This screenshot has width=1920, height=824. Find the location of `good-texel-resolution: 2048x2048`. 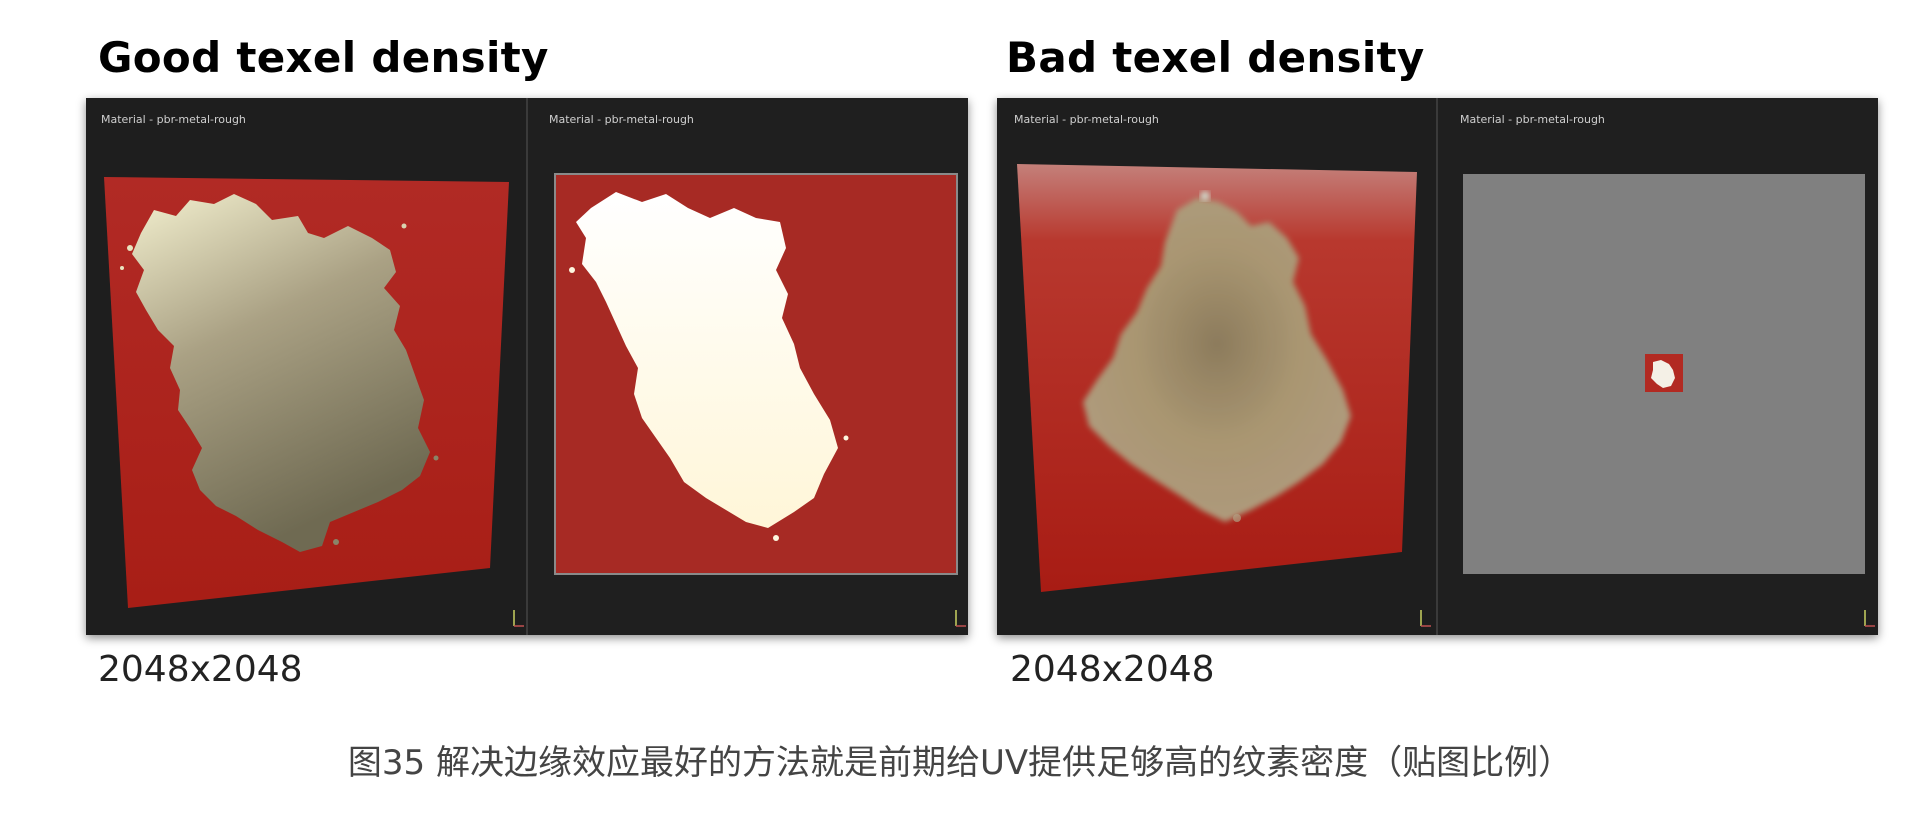

good-texel-resolution: 2048x2048 is located at coordinates (200, 669).